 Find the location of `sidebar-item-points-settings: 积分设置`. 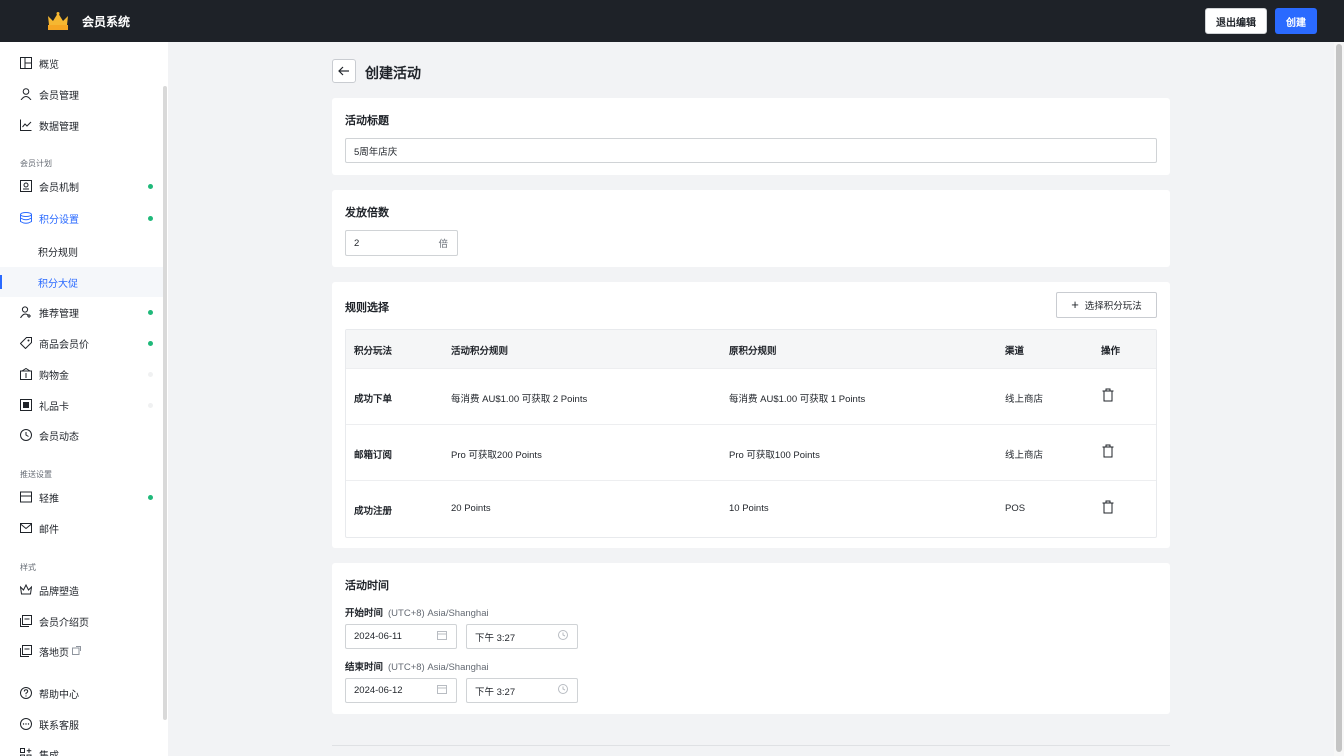

sidebar-item-points-settings: 积分设置 is located at coordinates (81, 218).